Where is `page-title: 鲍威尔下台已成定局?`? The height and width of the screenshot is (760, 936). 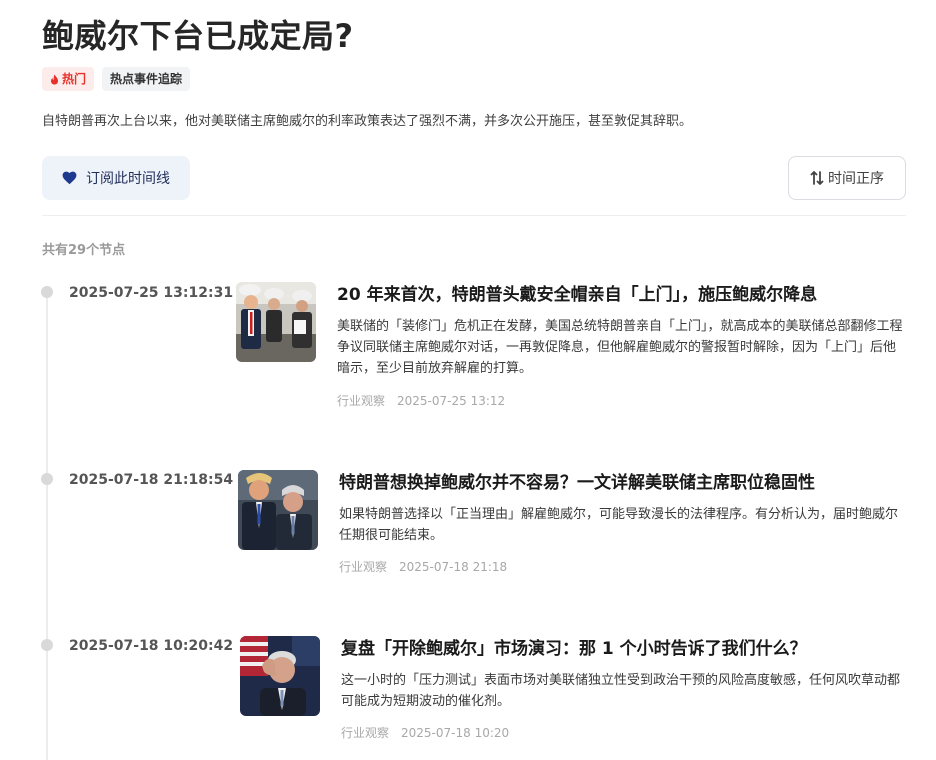
page-title: 鲍威尔下台已成定局? is located at coordinates (198, 36).